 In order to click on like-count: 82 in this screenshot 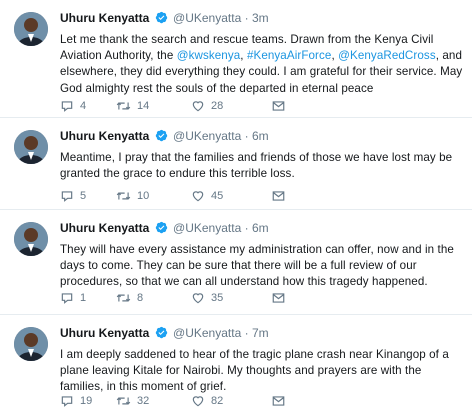, I will do `click(217, 401)`.